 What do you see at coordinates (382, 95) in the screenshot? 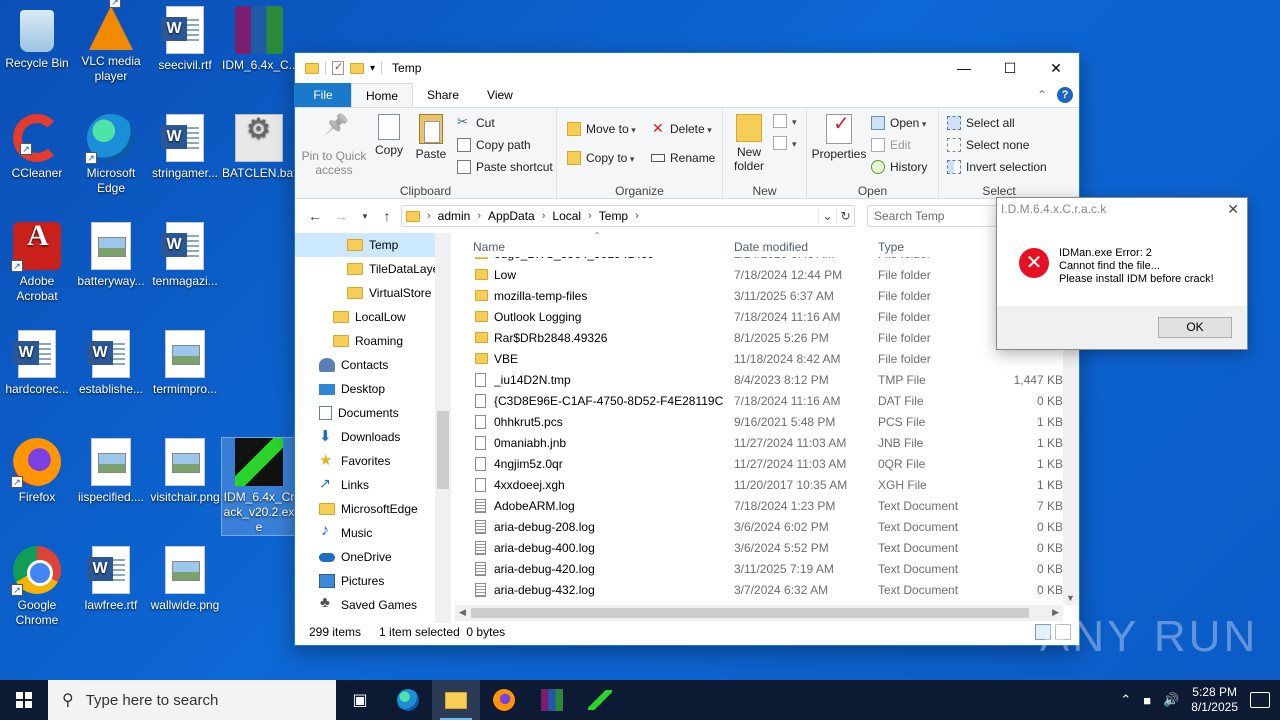
I see `tab-home: Home` at bounding box center [382, 95].